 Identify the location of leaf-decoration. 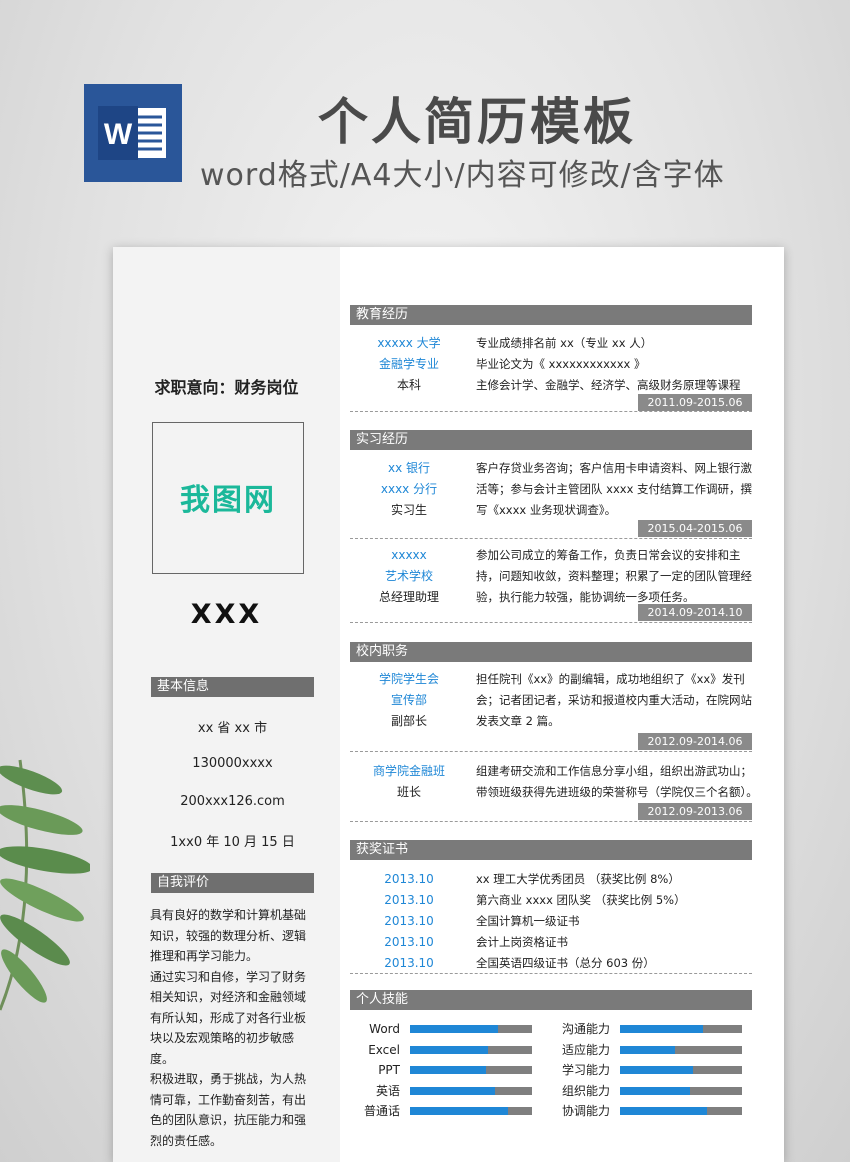
(45, 885).